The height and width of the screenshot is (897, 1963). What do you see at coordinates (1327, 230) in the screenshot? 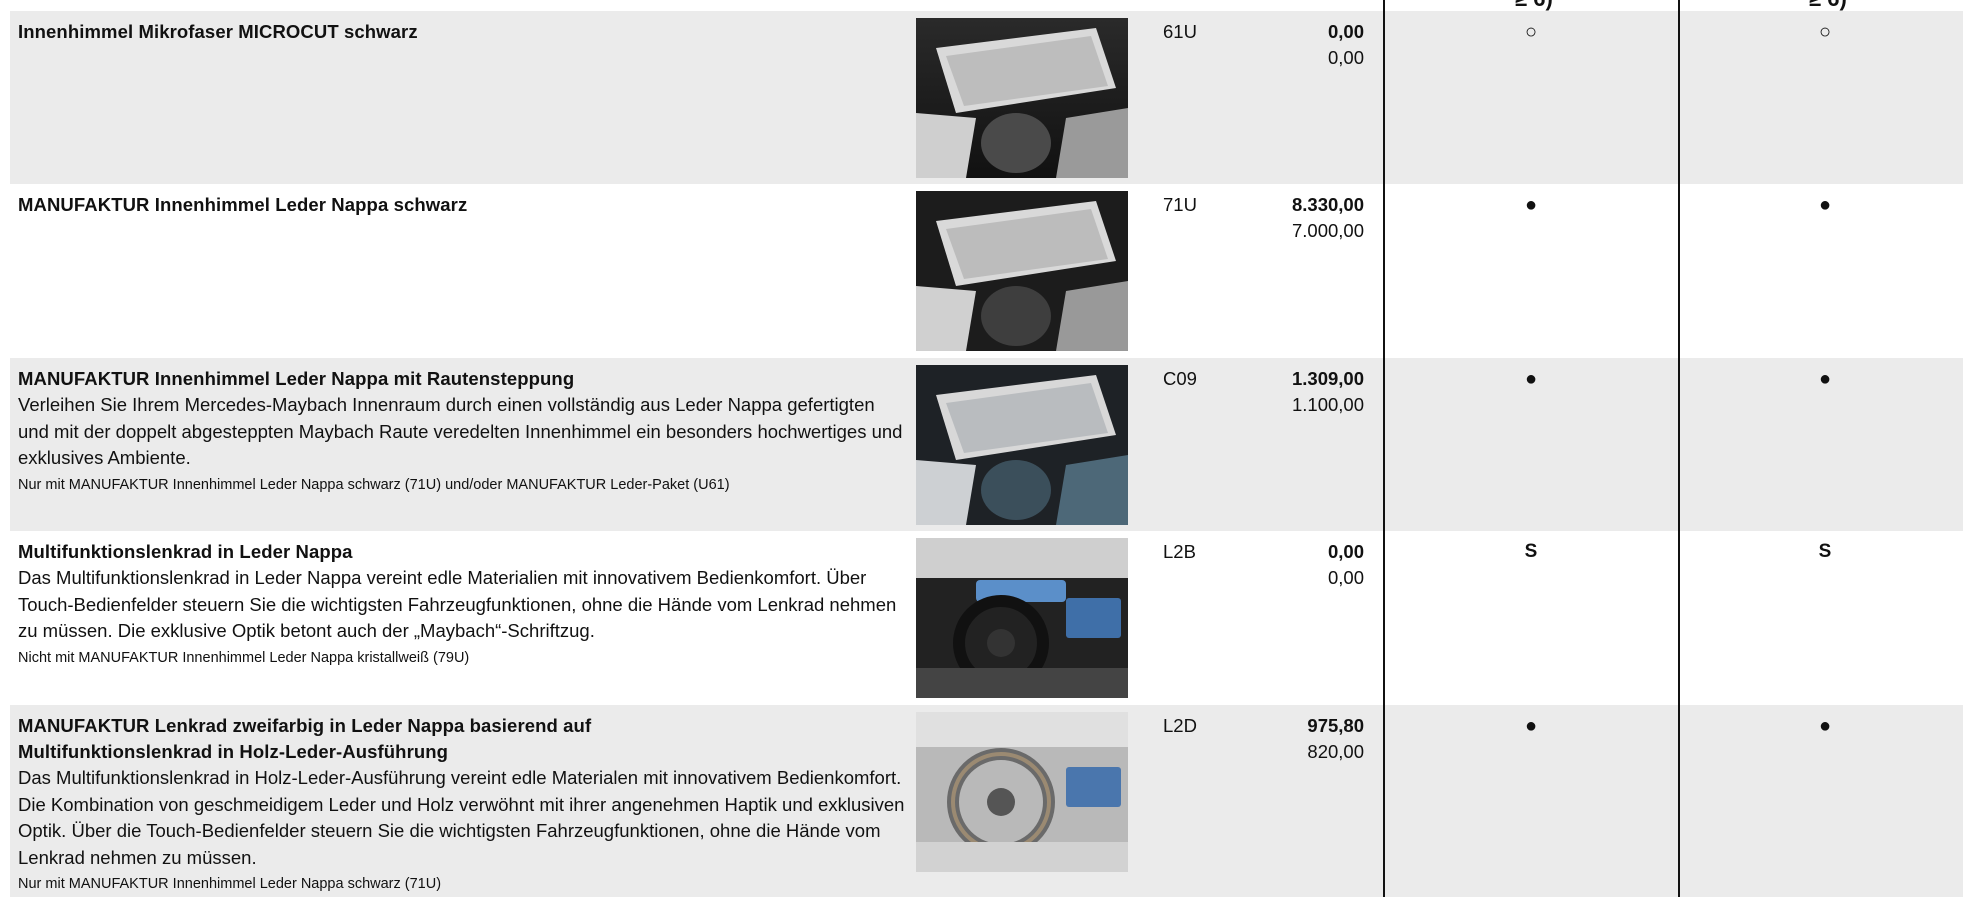
I see `price-net: 7.000,00` at bounding box center [1327, 230].